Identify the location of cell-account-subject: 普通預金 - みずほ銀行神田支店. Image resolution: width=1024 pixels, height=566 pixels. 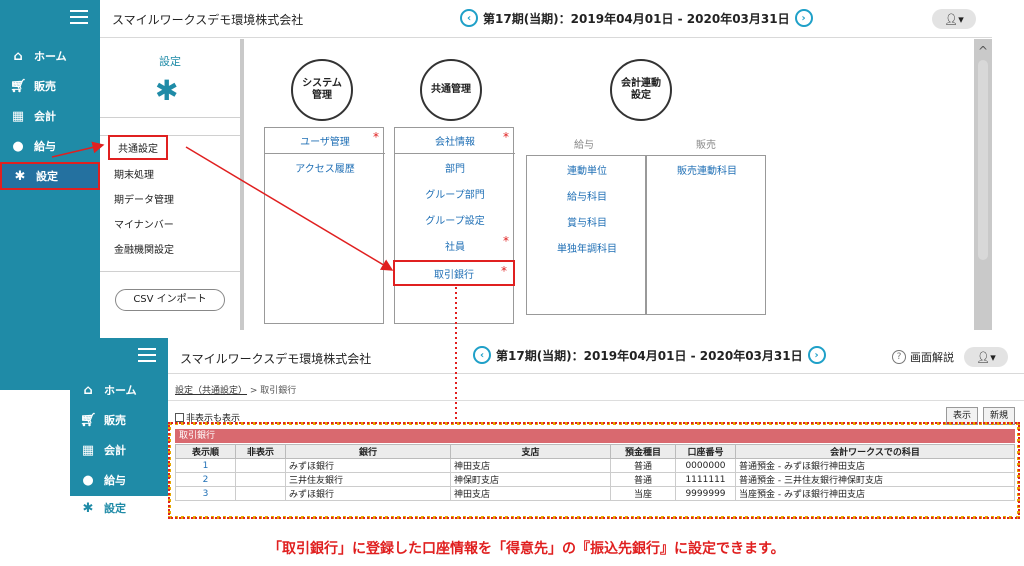
(875, 465).